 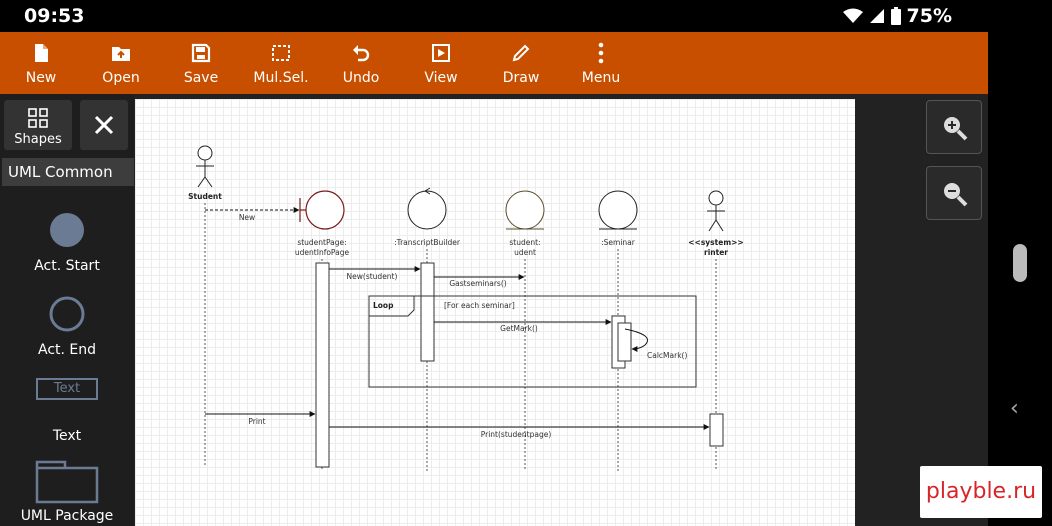 I want to click on printer-label-2: rinter, so click(x=716, y=252).